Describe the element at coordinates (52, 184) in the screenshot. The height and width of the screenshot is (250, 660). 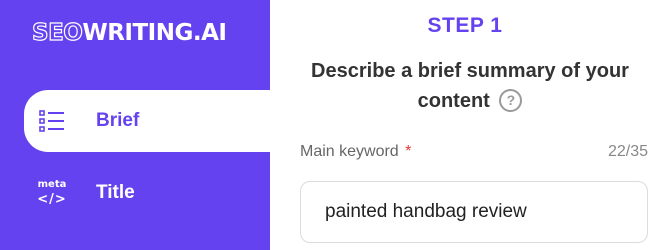
I see `meta-icon-top-text: meta` at that location.